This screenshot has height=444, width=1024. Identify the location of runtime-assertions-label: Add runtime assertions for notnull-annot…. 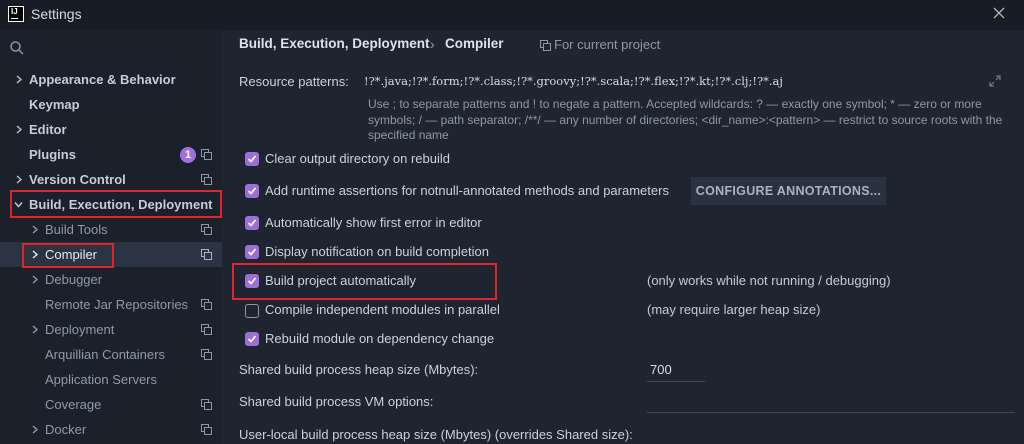
(467, 190).